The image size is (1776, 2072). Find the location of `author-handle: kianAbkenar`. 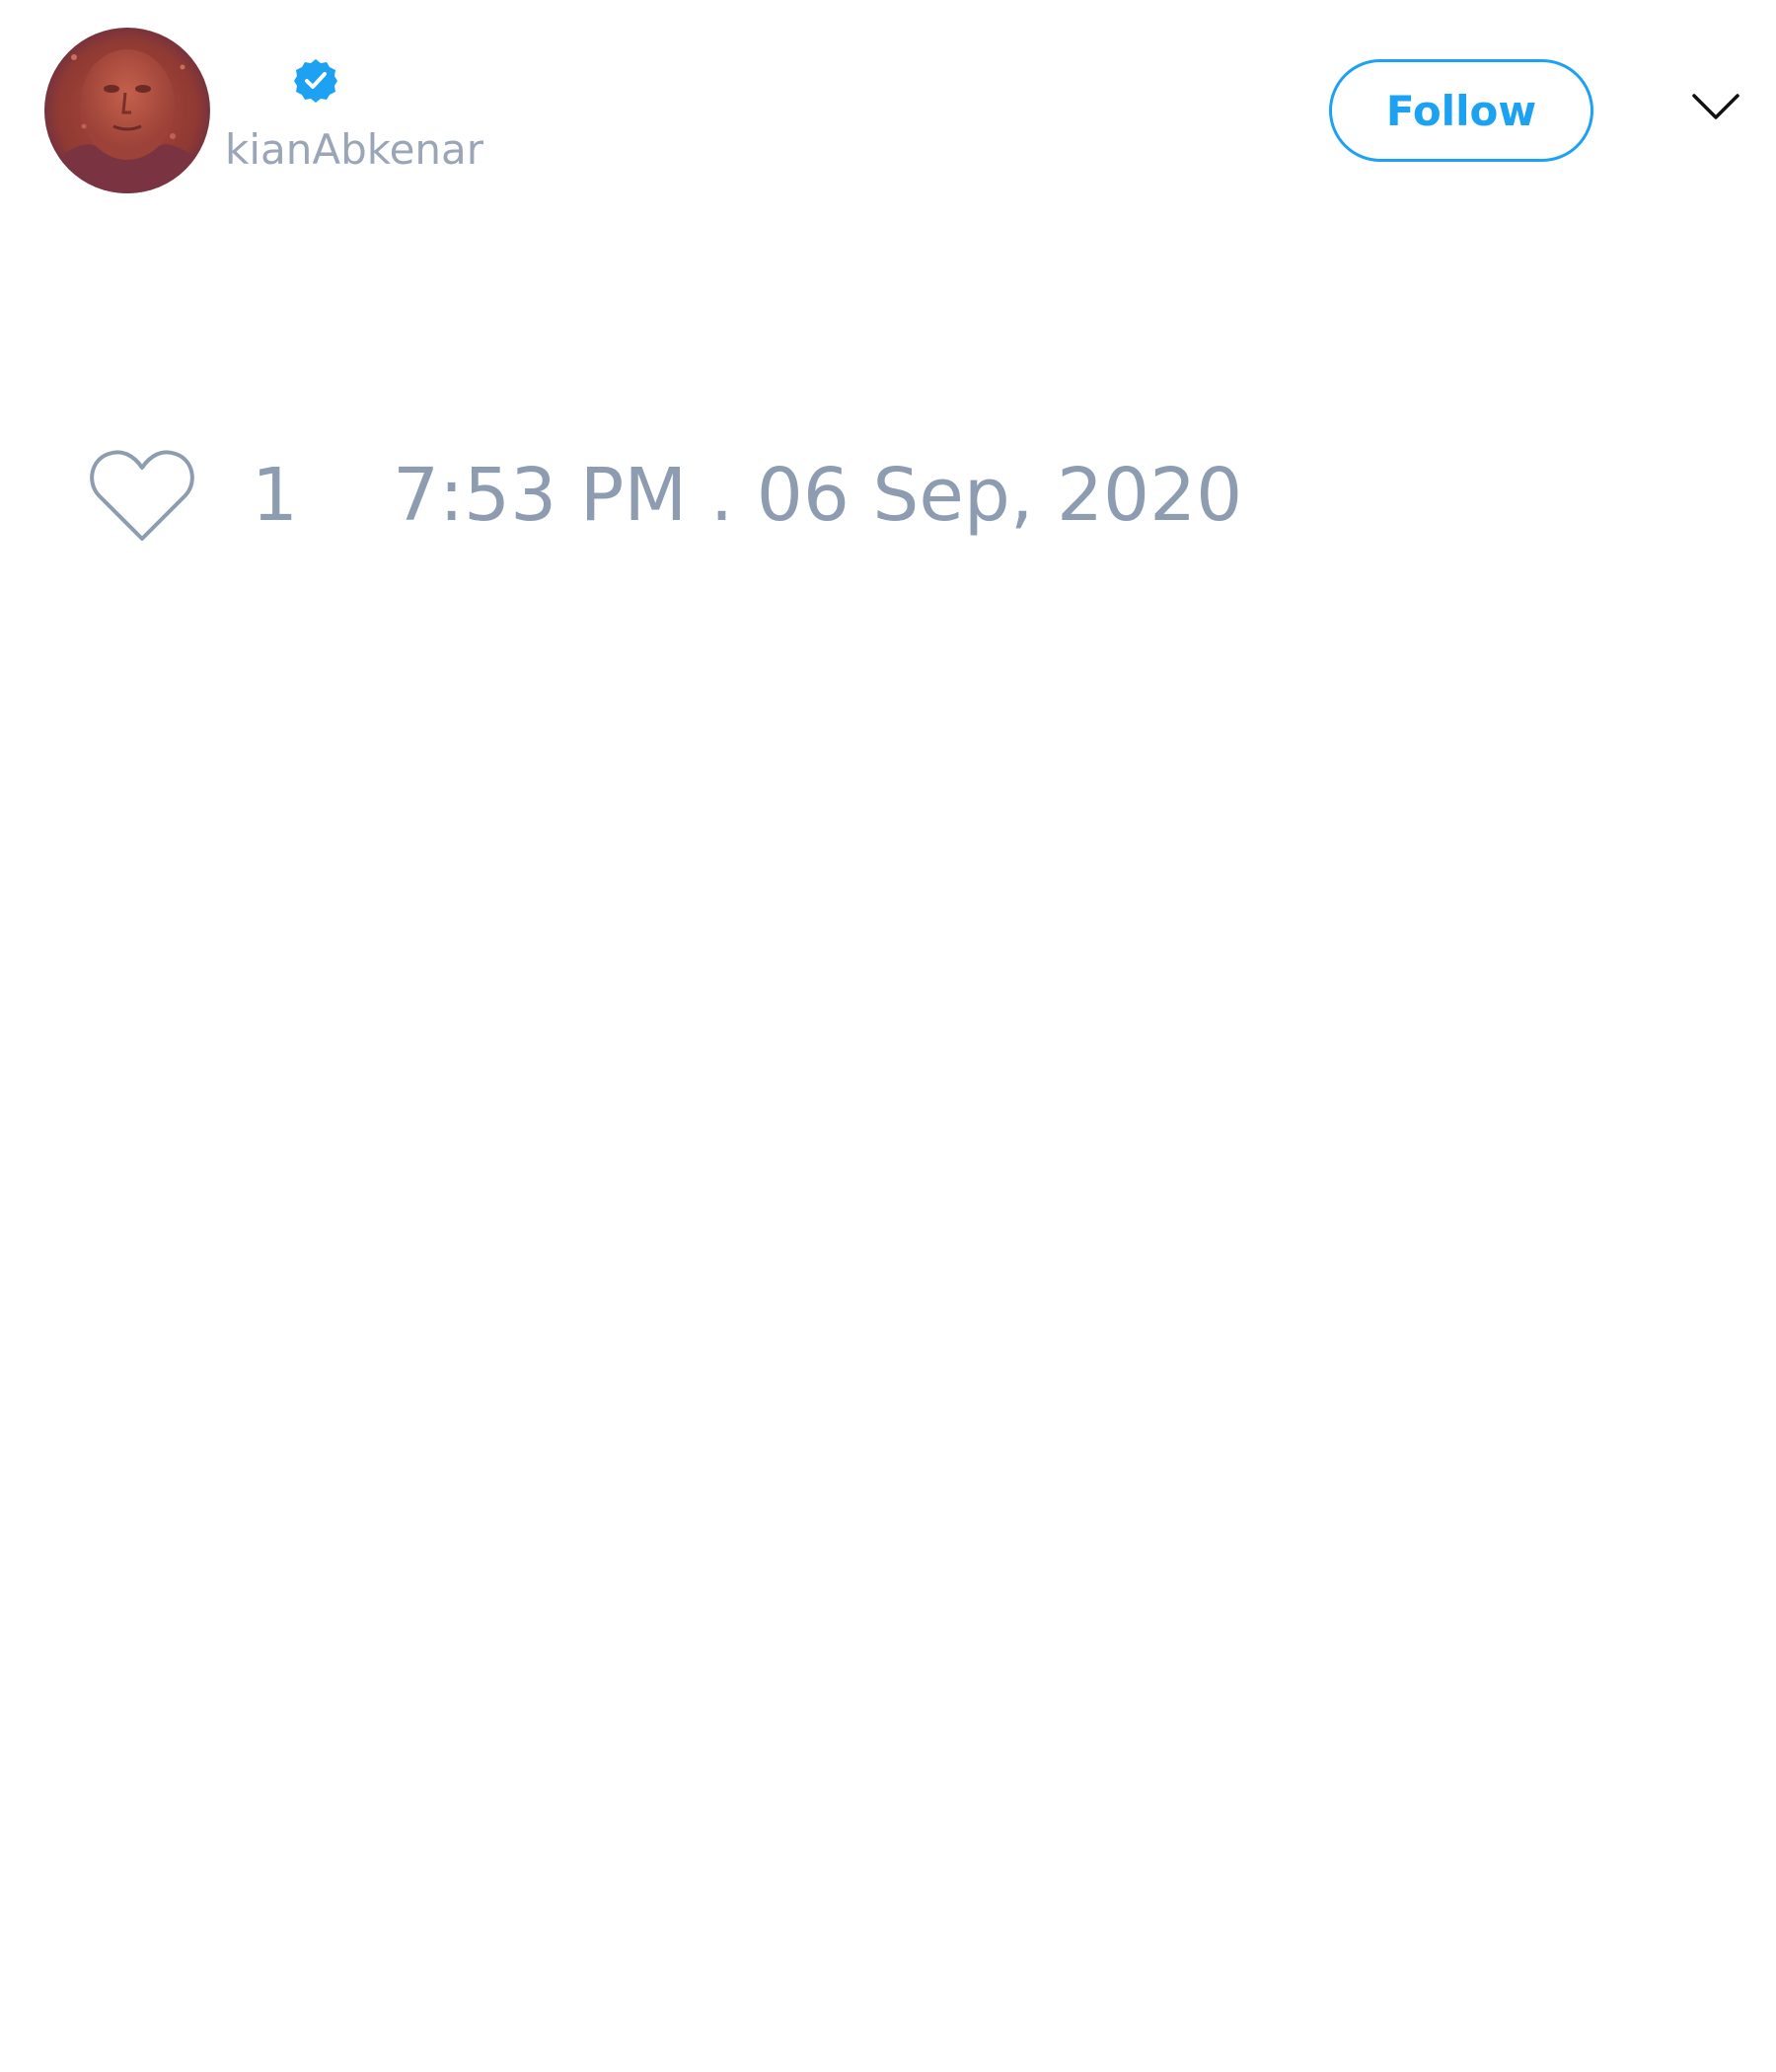

author-handle: kianAbkenar is located at coordinates (354, 150).